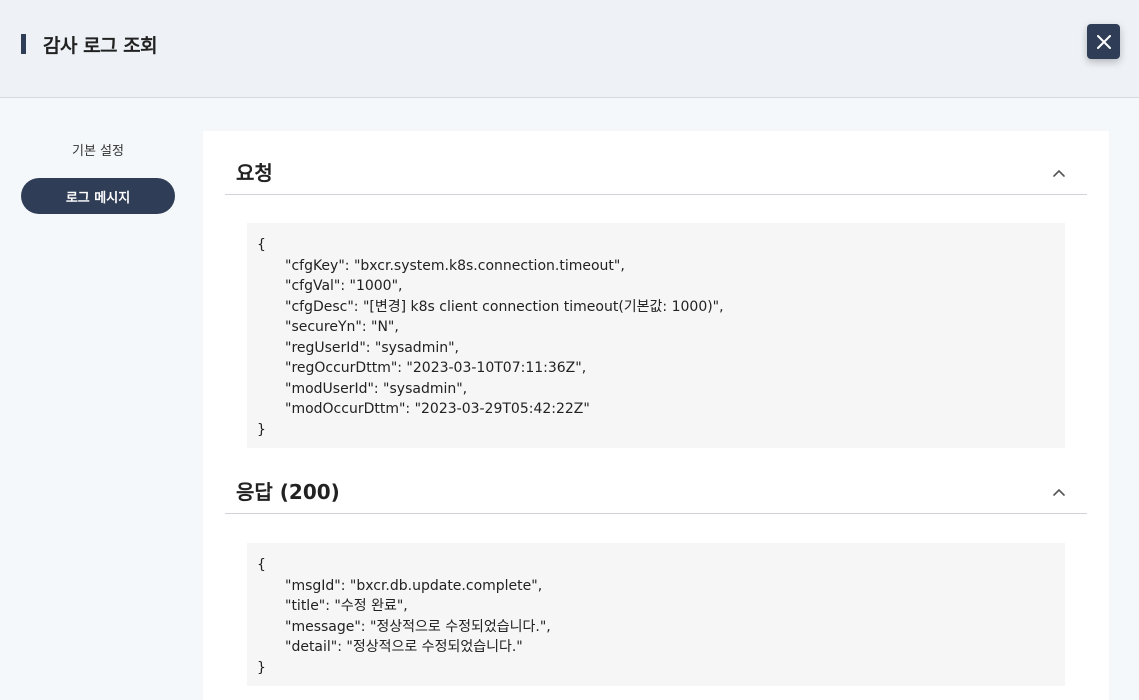 This screenshot has height=700, width=1139. What do you see at coordinates (418, 626) in the screenshot?
I see `json-line: "message": "정상적으로 수정되었습니다.",` at bounding box center [418, 626].